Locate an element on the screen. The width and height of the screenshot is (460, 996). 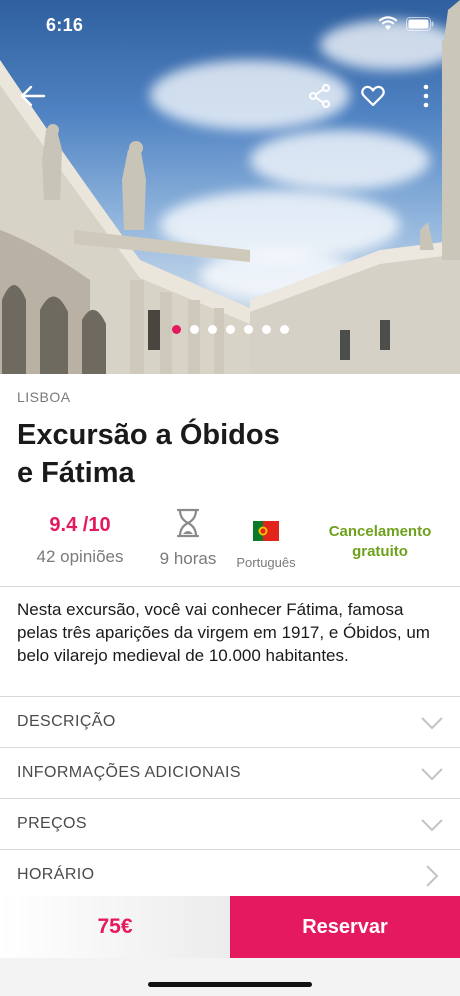
section-label: HORÁRIO is located at coordinates (56, 874).